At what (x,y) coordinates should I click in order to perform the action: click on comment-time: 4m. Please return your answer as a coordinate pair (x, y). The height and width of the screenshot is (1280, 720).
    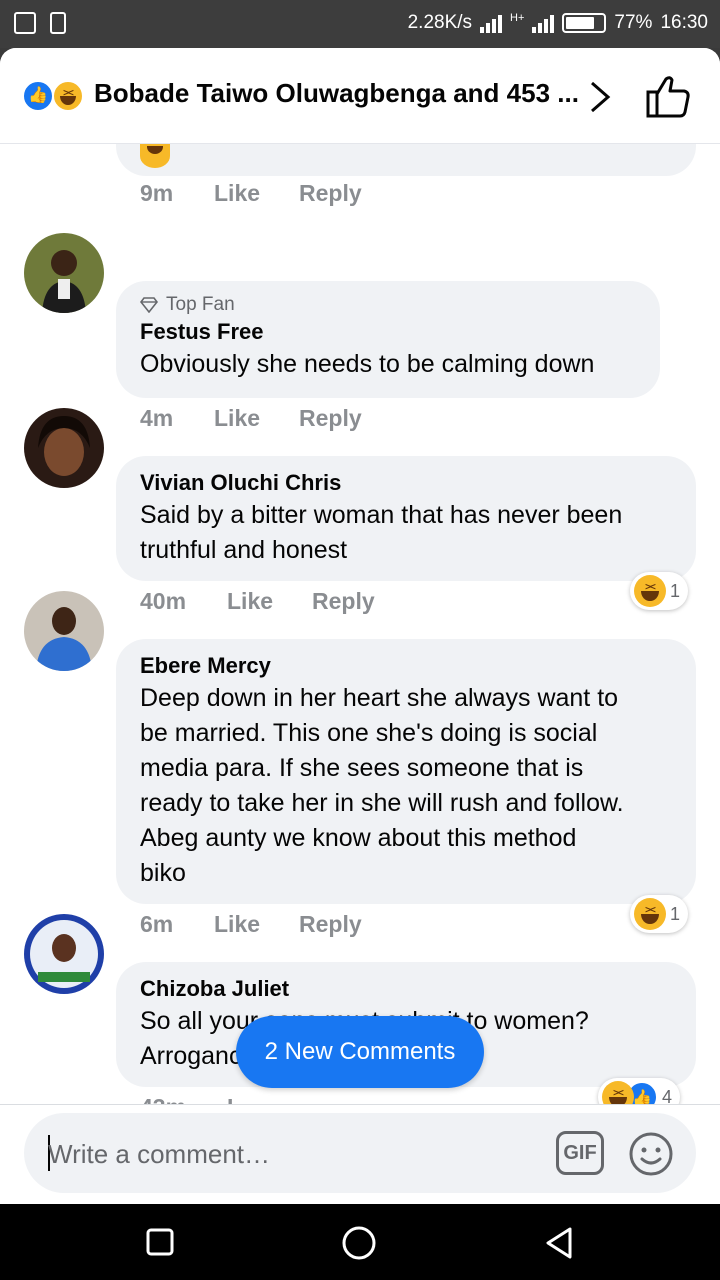
    Looking at the image, I should click on (157, 418).